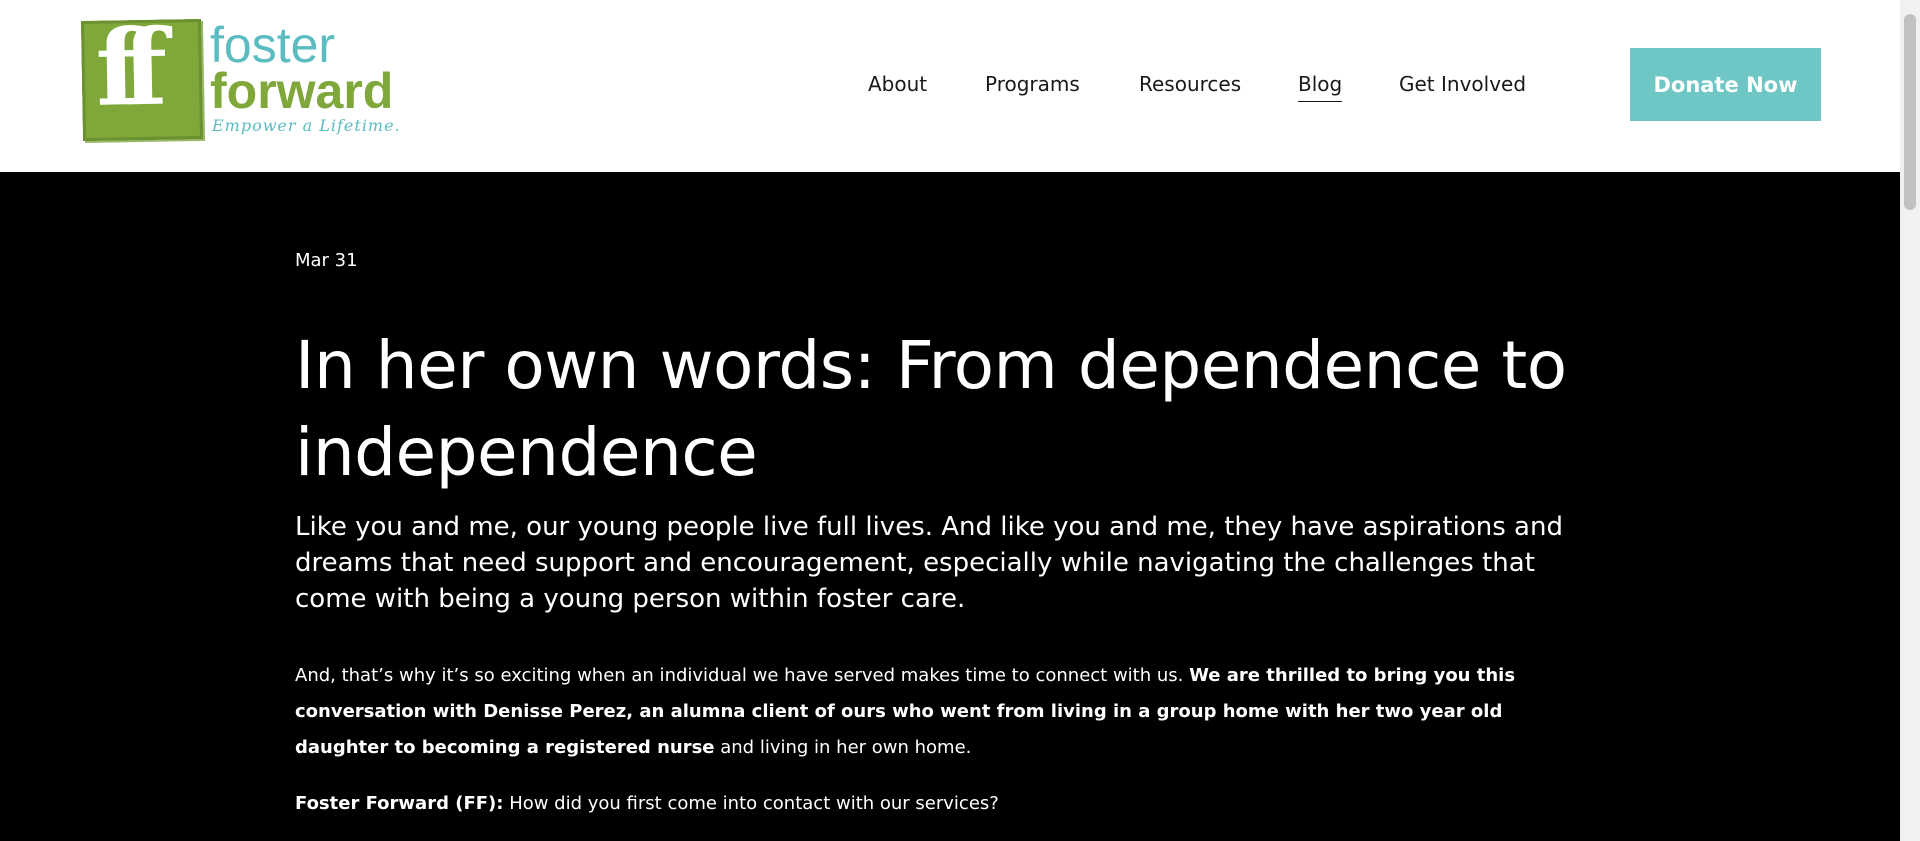 The height and width of the screenshot is (841, 1920). Describe the element at coordinates (302, 91) in the screenshot. I see `logo-word-forward: forward` at that location.